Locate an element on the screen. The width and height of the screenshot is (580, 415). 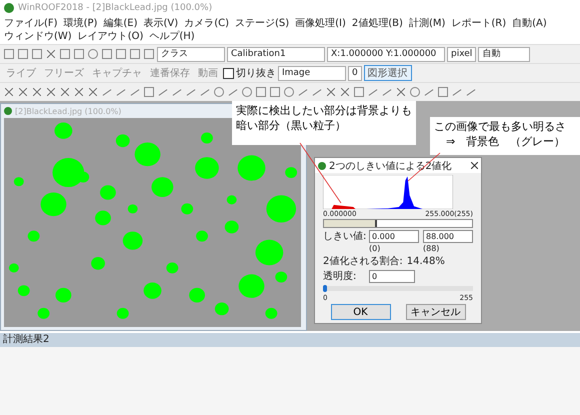
menu-item: レポート(R) is located at coordinates (478, 23).